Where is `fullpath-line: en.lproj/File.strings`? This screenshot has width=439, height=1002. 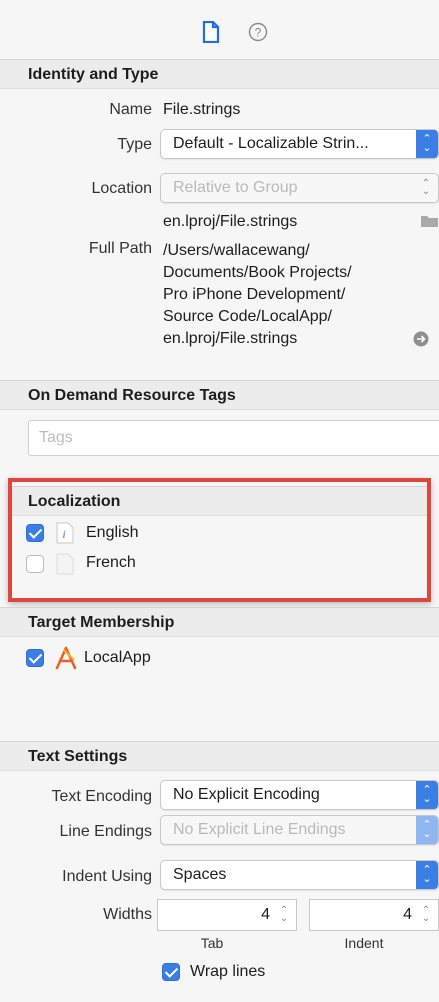
fullpath-line: en.lproj/File.strings is located at coordinates (230, 338).